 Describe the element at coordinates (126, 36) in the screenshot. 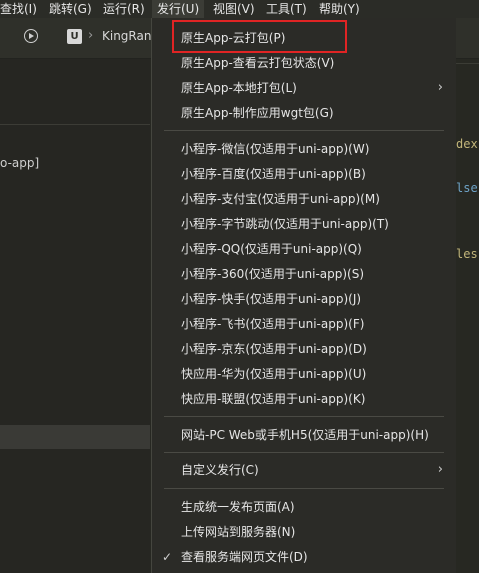

I see `breadcrumb: KingRan` at that location.